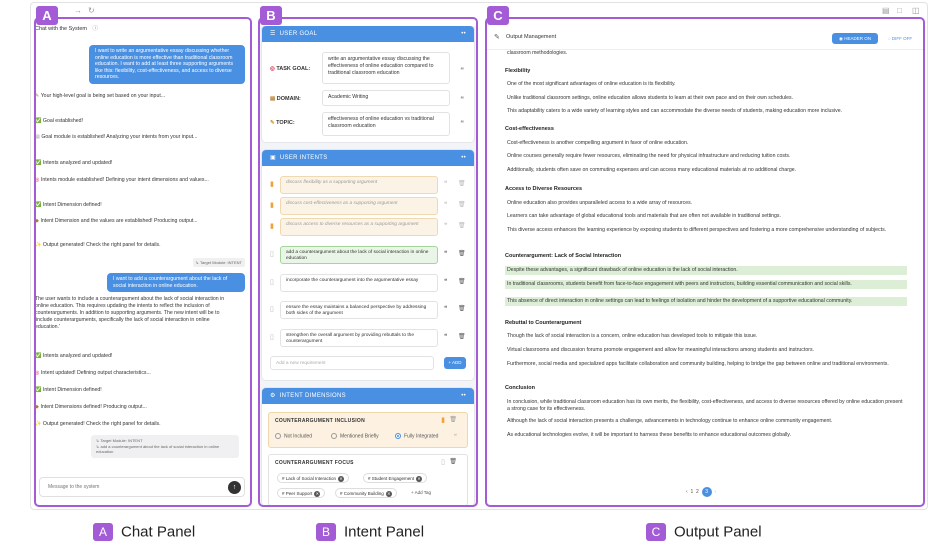  Describe the element at coordinates (91, 11) in the screenshot. I see `reload-icon: ↻` at that location.